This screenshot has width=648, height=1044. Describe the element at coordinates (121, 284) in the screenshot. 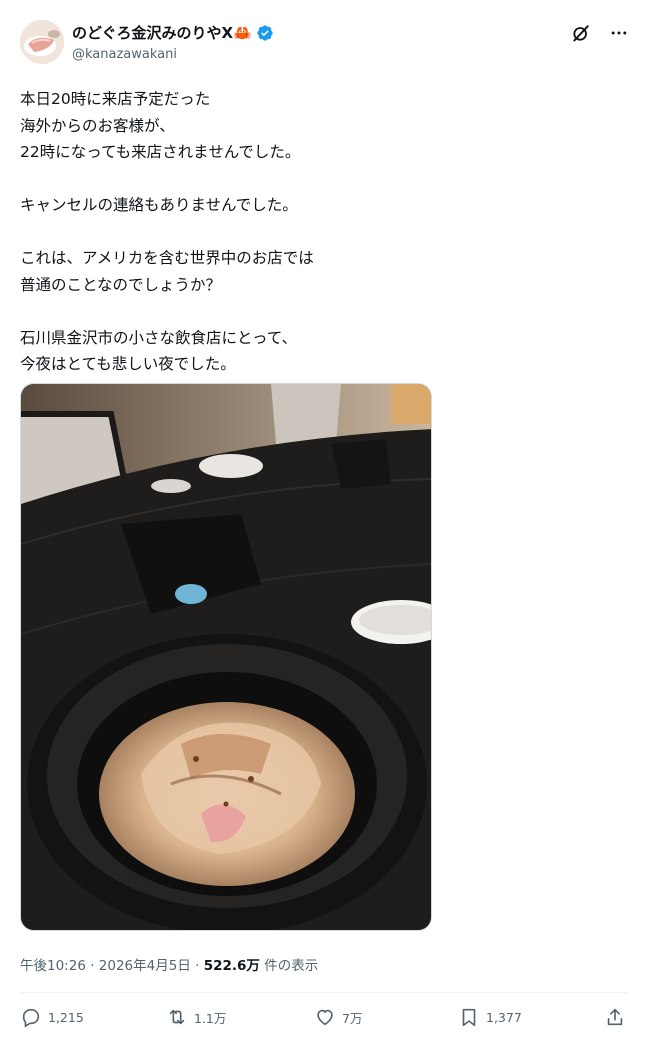

I see `post-text-line: 普通のことなのでしょうか？` at that location.